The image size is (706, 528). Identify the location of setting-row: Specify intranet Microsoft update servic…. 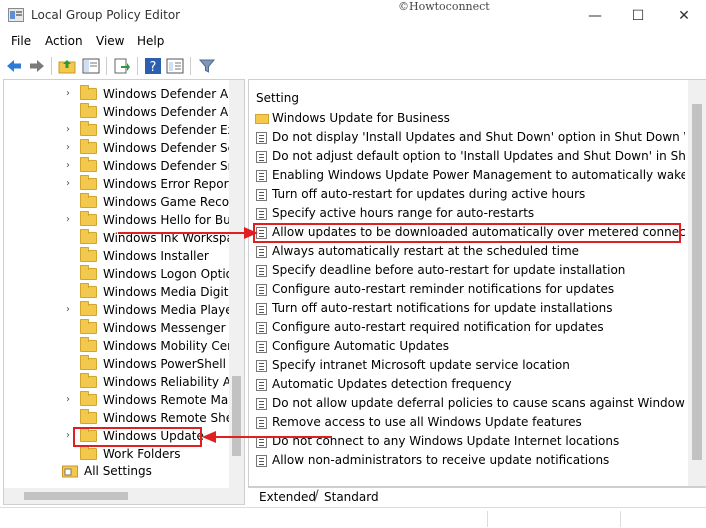
(467, 365).